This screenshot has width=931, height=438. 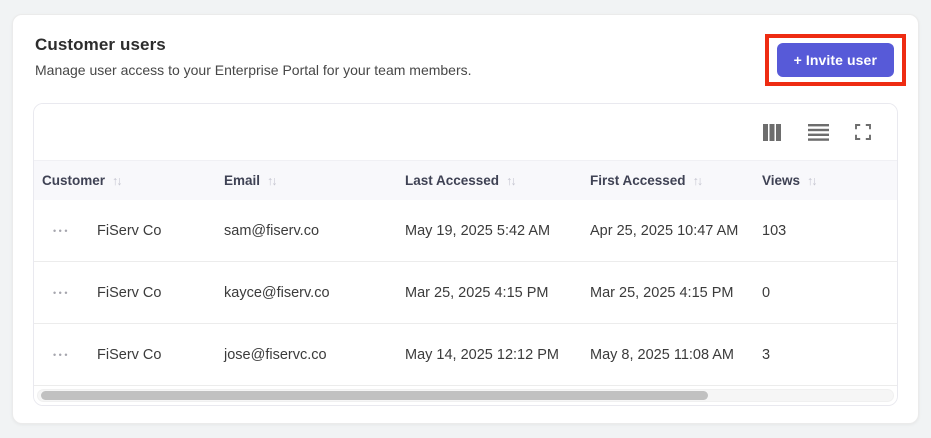 What do you see at coordinates (825, 180) in the screenshot?
I see `column-header-views: Views ↑↓` at bounding box center [825, 180].